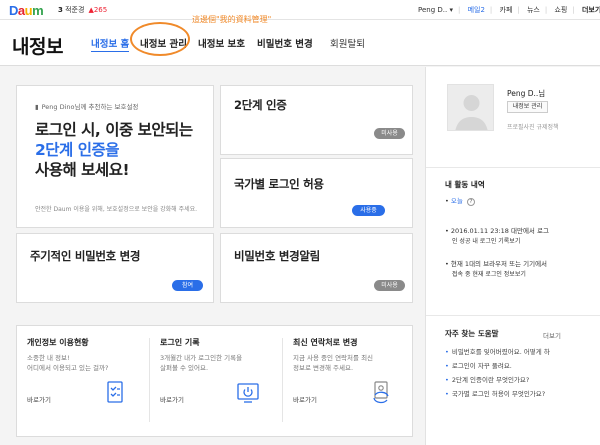  I want to click on avatar, so click(470, 107).